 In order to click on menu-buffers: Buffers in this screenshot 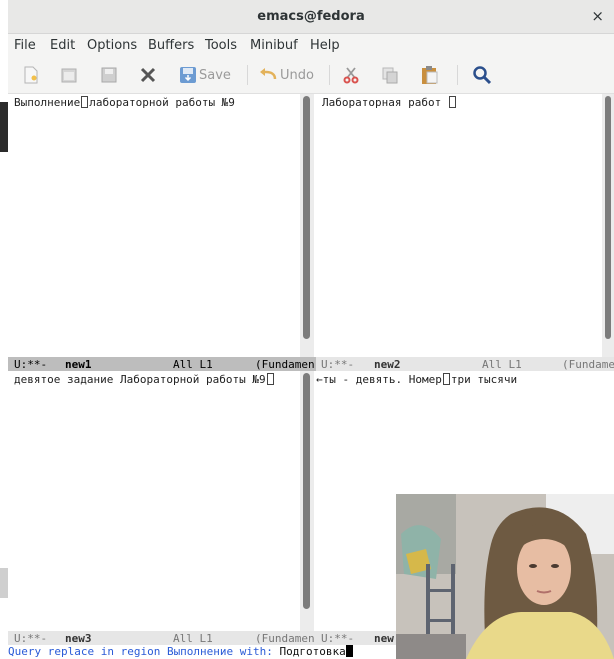, I will do `click(171, 45)`.